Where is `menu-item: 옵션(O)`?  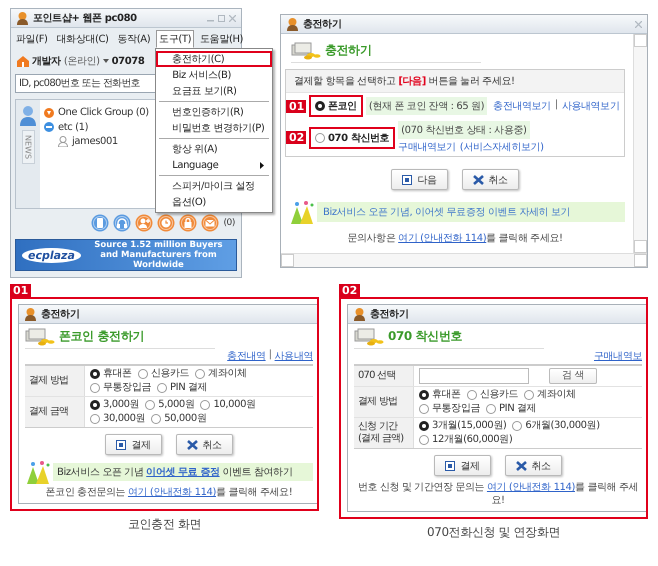 menu-item: 옵션(O) is located at coordinates (214, 202).